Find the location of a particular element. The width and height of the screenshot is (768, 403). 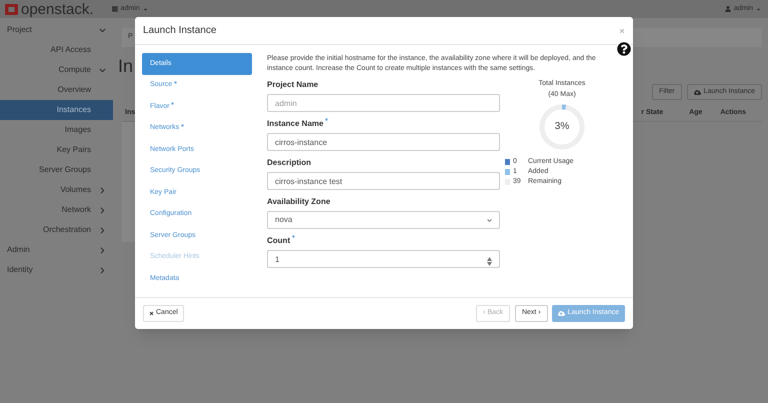

field-label: Availability Zone is located at coordinates (298, 202).